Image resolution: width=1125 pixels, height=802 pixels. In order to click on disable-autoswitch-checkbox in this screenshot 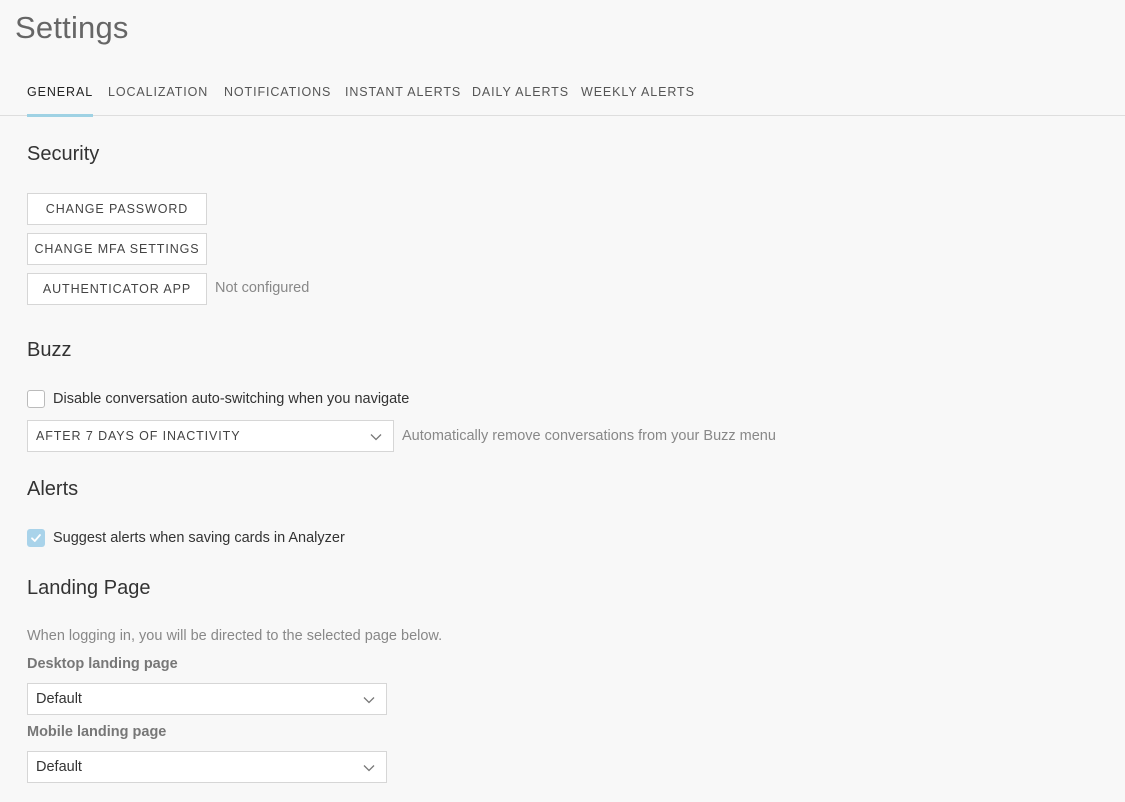, I will do `click(36, 399)`.